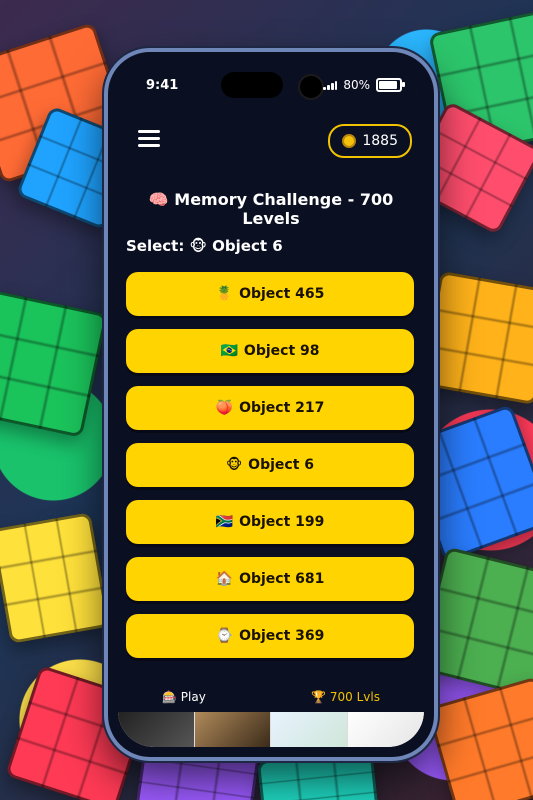 The height and width of the screenshot is (800, 533). I want to click on watch-icon: ⌚, so click(224, 636).